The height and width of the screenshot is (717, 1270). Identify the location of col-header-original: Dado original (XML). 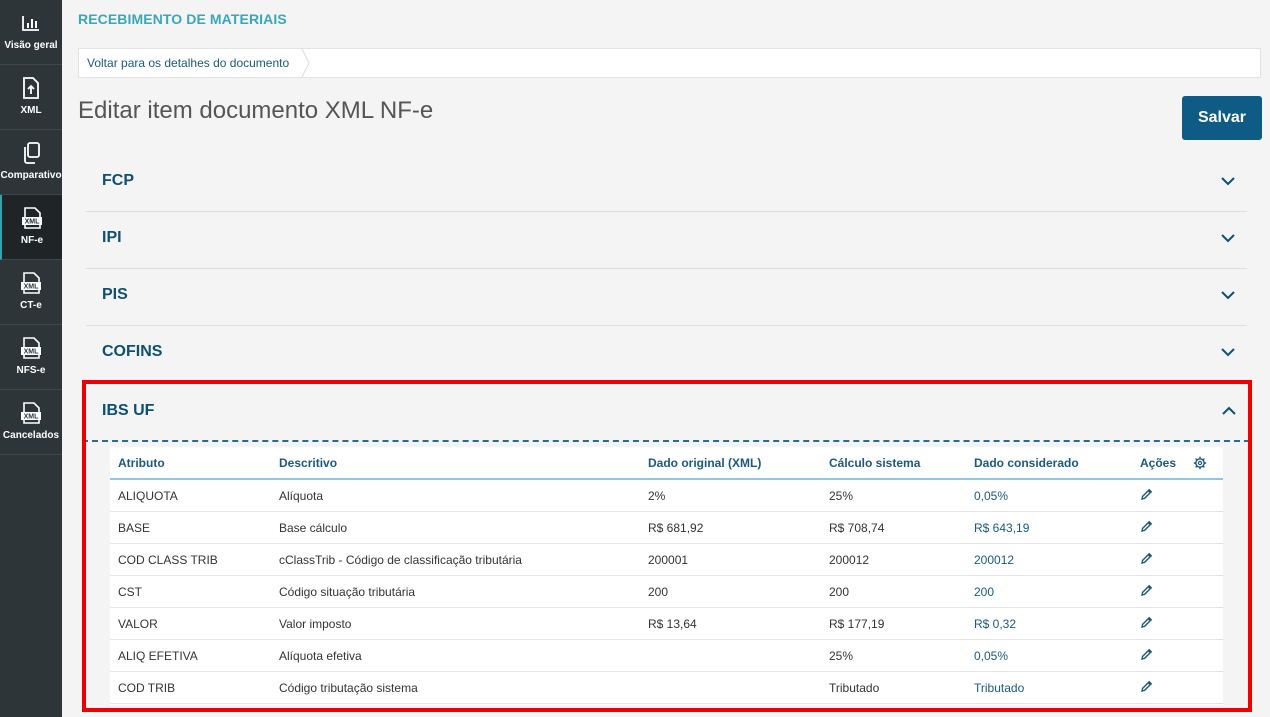
(730, 463).